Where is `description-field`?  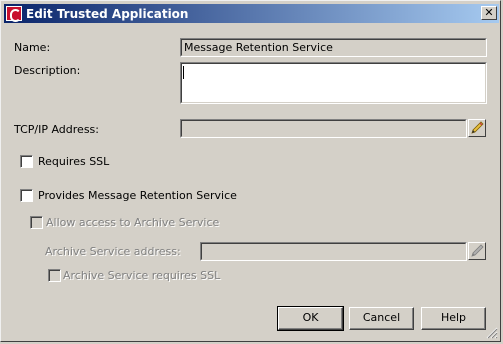 description-field is located at coordinates (333, 83).